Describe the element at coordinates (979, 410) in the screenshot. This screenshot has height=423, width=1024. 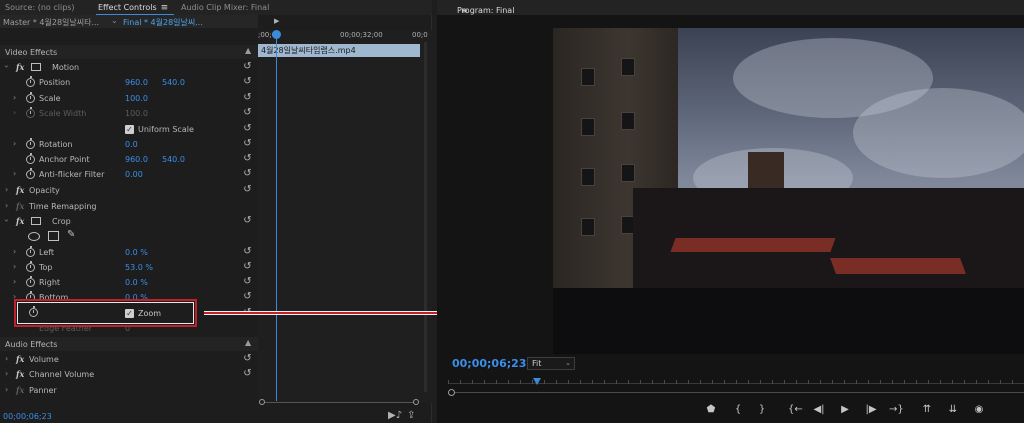
I see `export-frame-icon: ◉` at that location.